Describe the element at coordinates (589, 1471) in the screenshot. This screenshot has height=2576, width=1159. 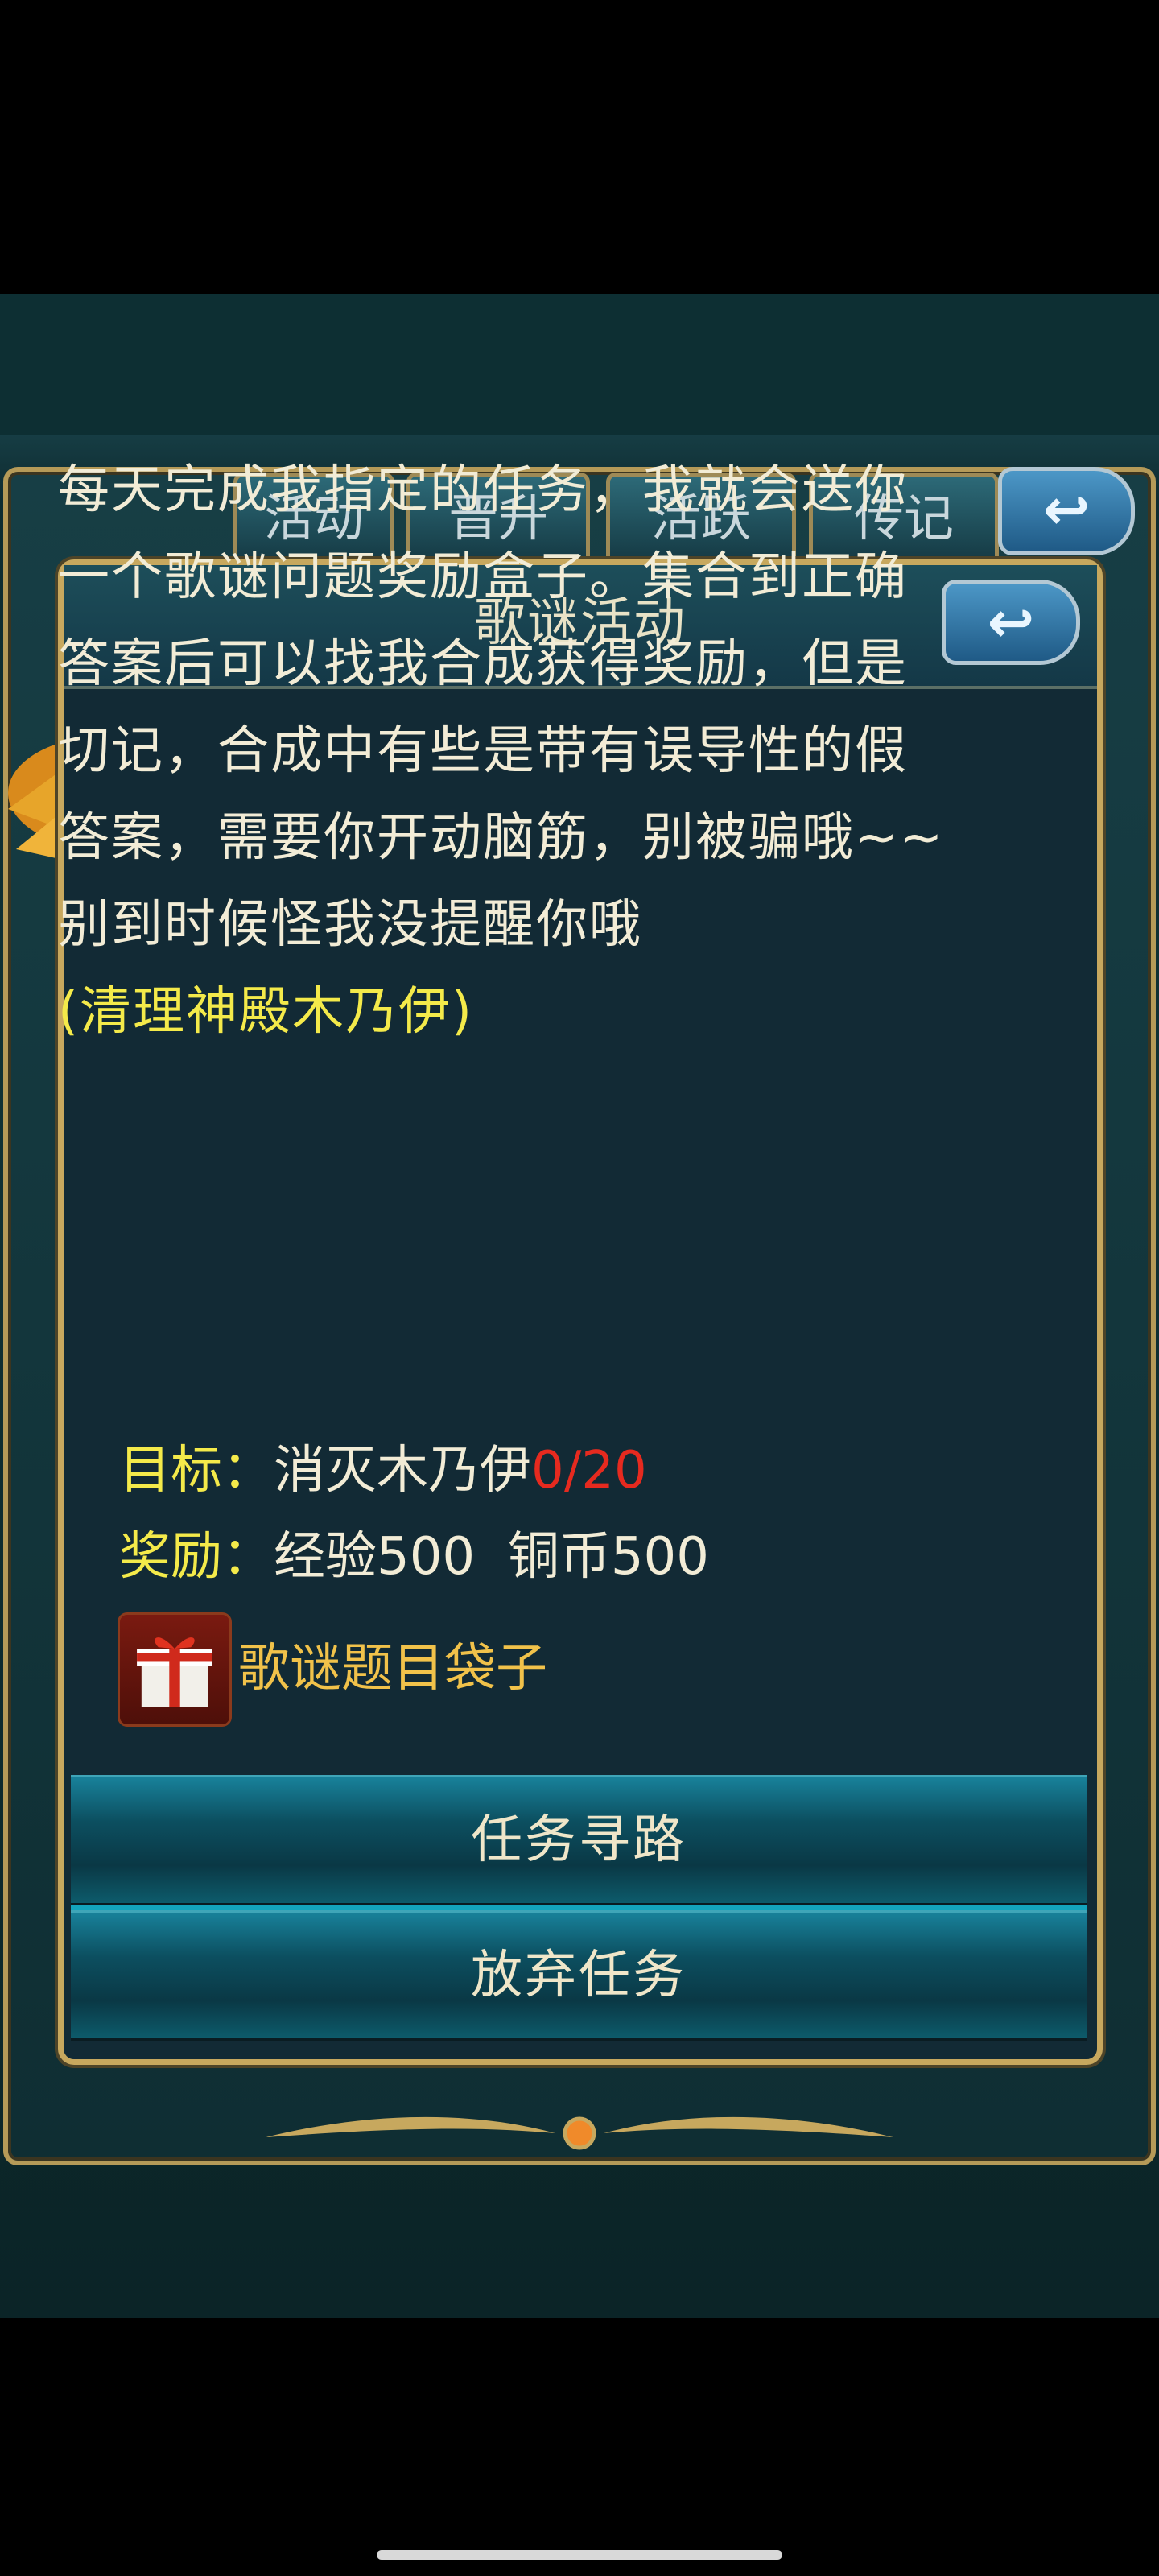
I see `goal-progress: 0/20` at that location.